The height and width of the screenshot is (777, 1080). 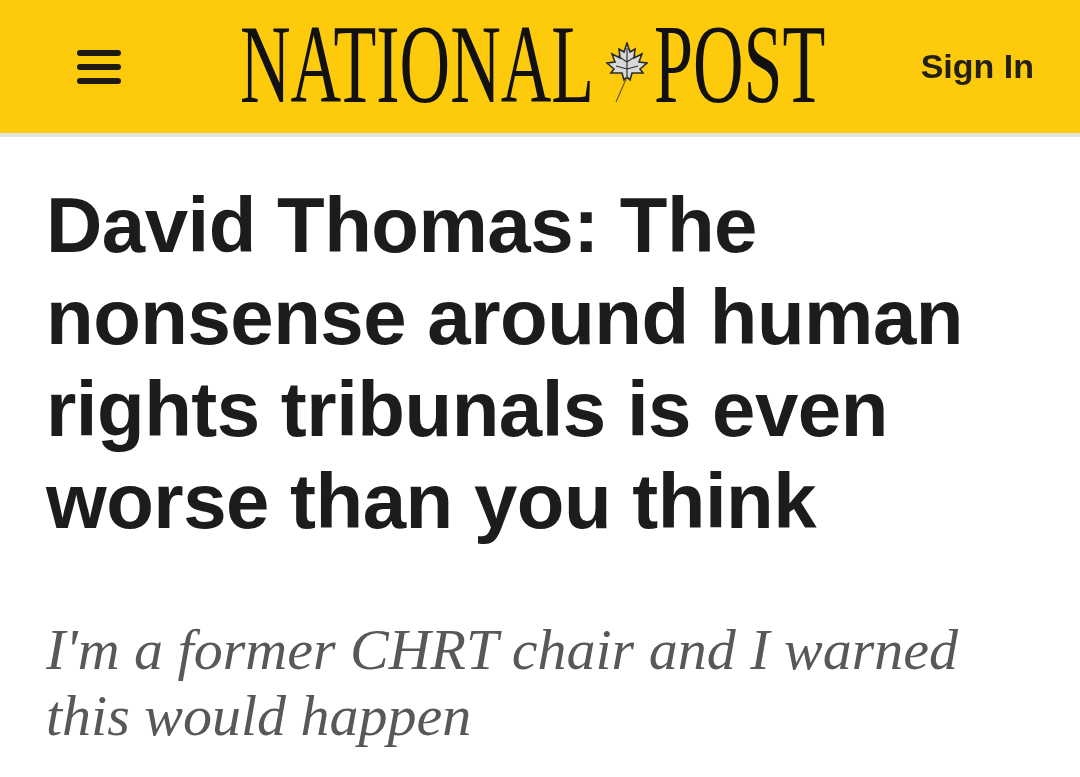 I want to click on maple-leaf-icon, so click(x=627, y=73).